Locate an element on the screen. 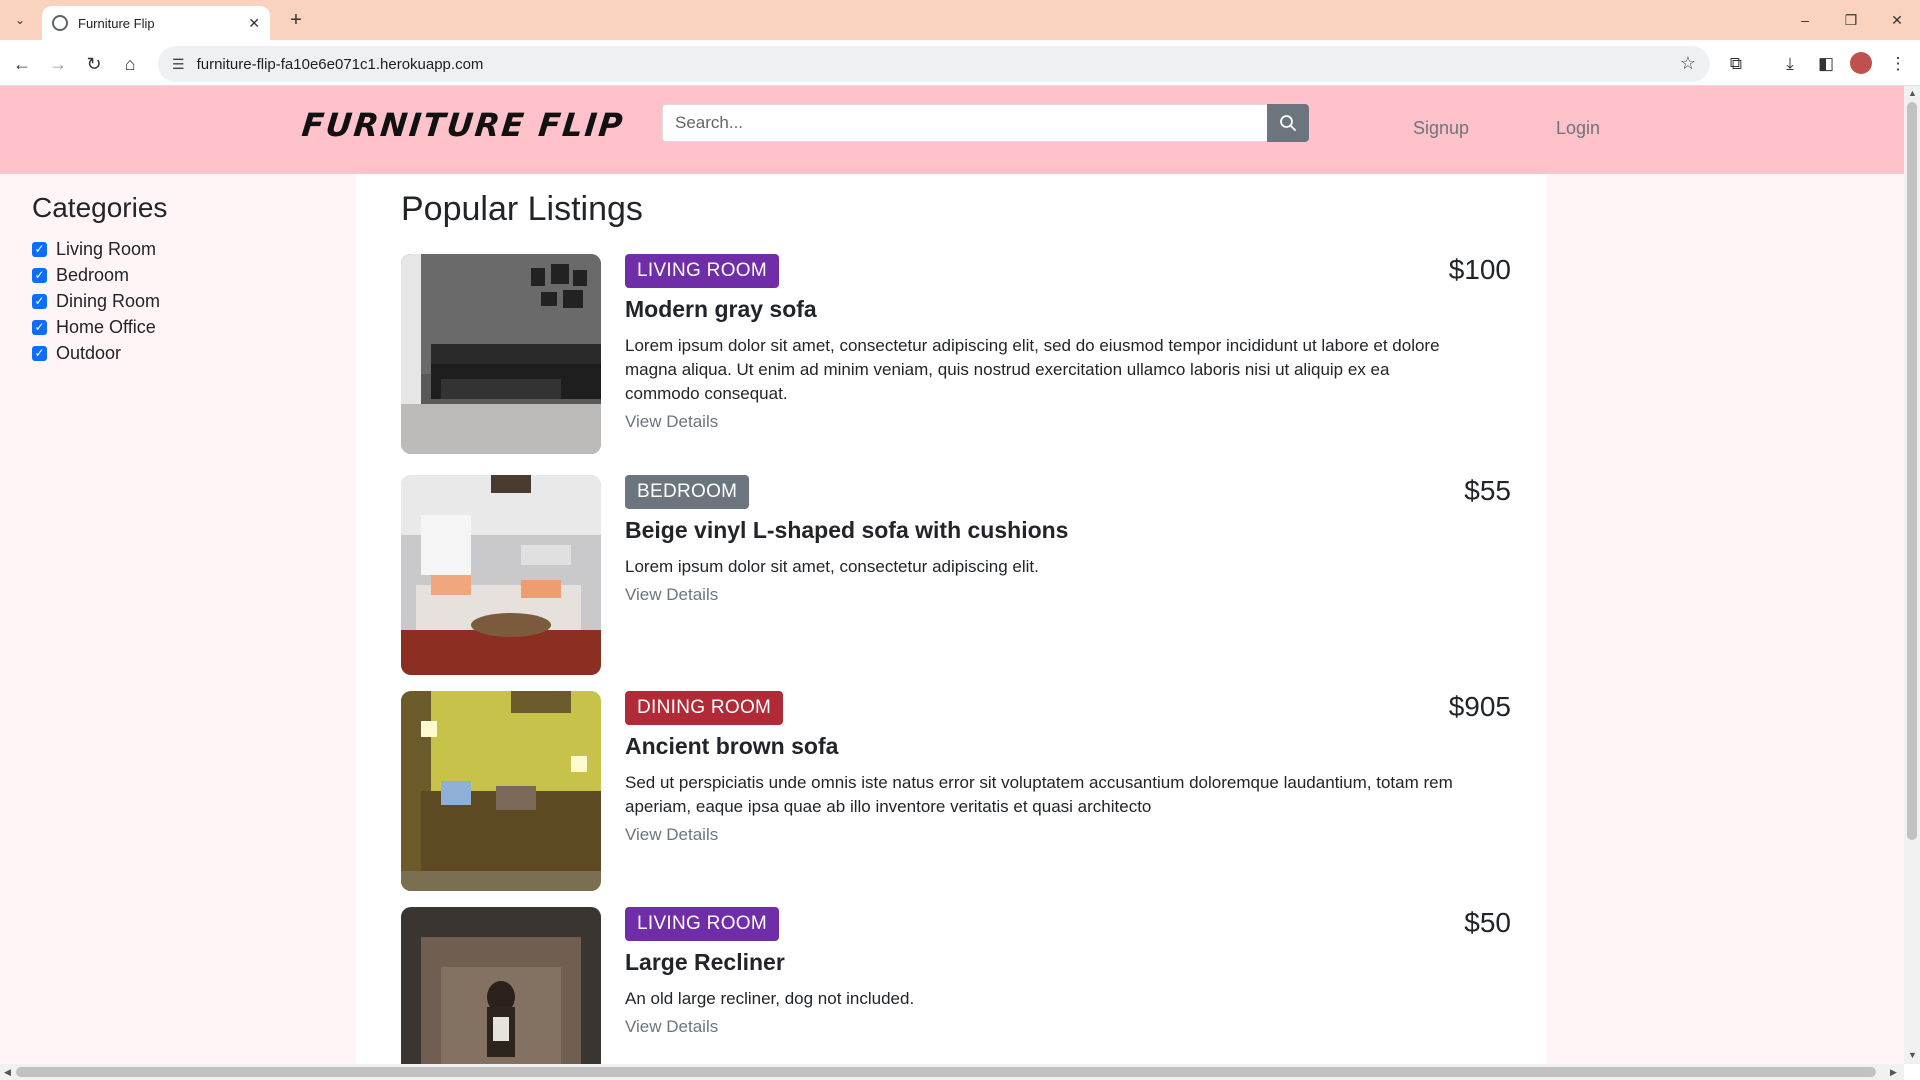 This screenshot has width=1920, height=1080. home-icon: ⌂ is located at coordinates (130, 64).